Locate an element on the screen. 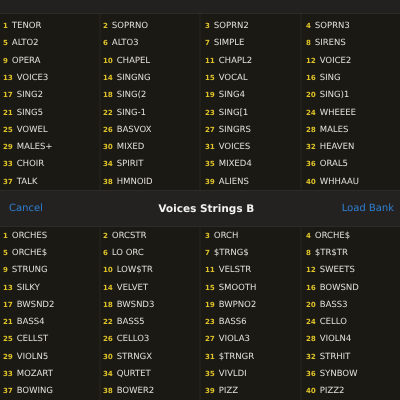 This screenshot has height=400, width=400. load-bank-button: Load Bank is located at coordinates (368, 208).